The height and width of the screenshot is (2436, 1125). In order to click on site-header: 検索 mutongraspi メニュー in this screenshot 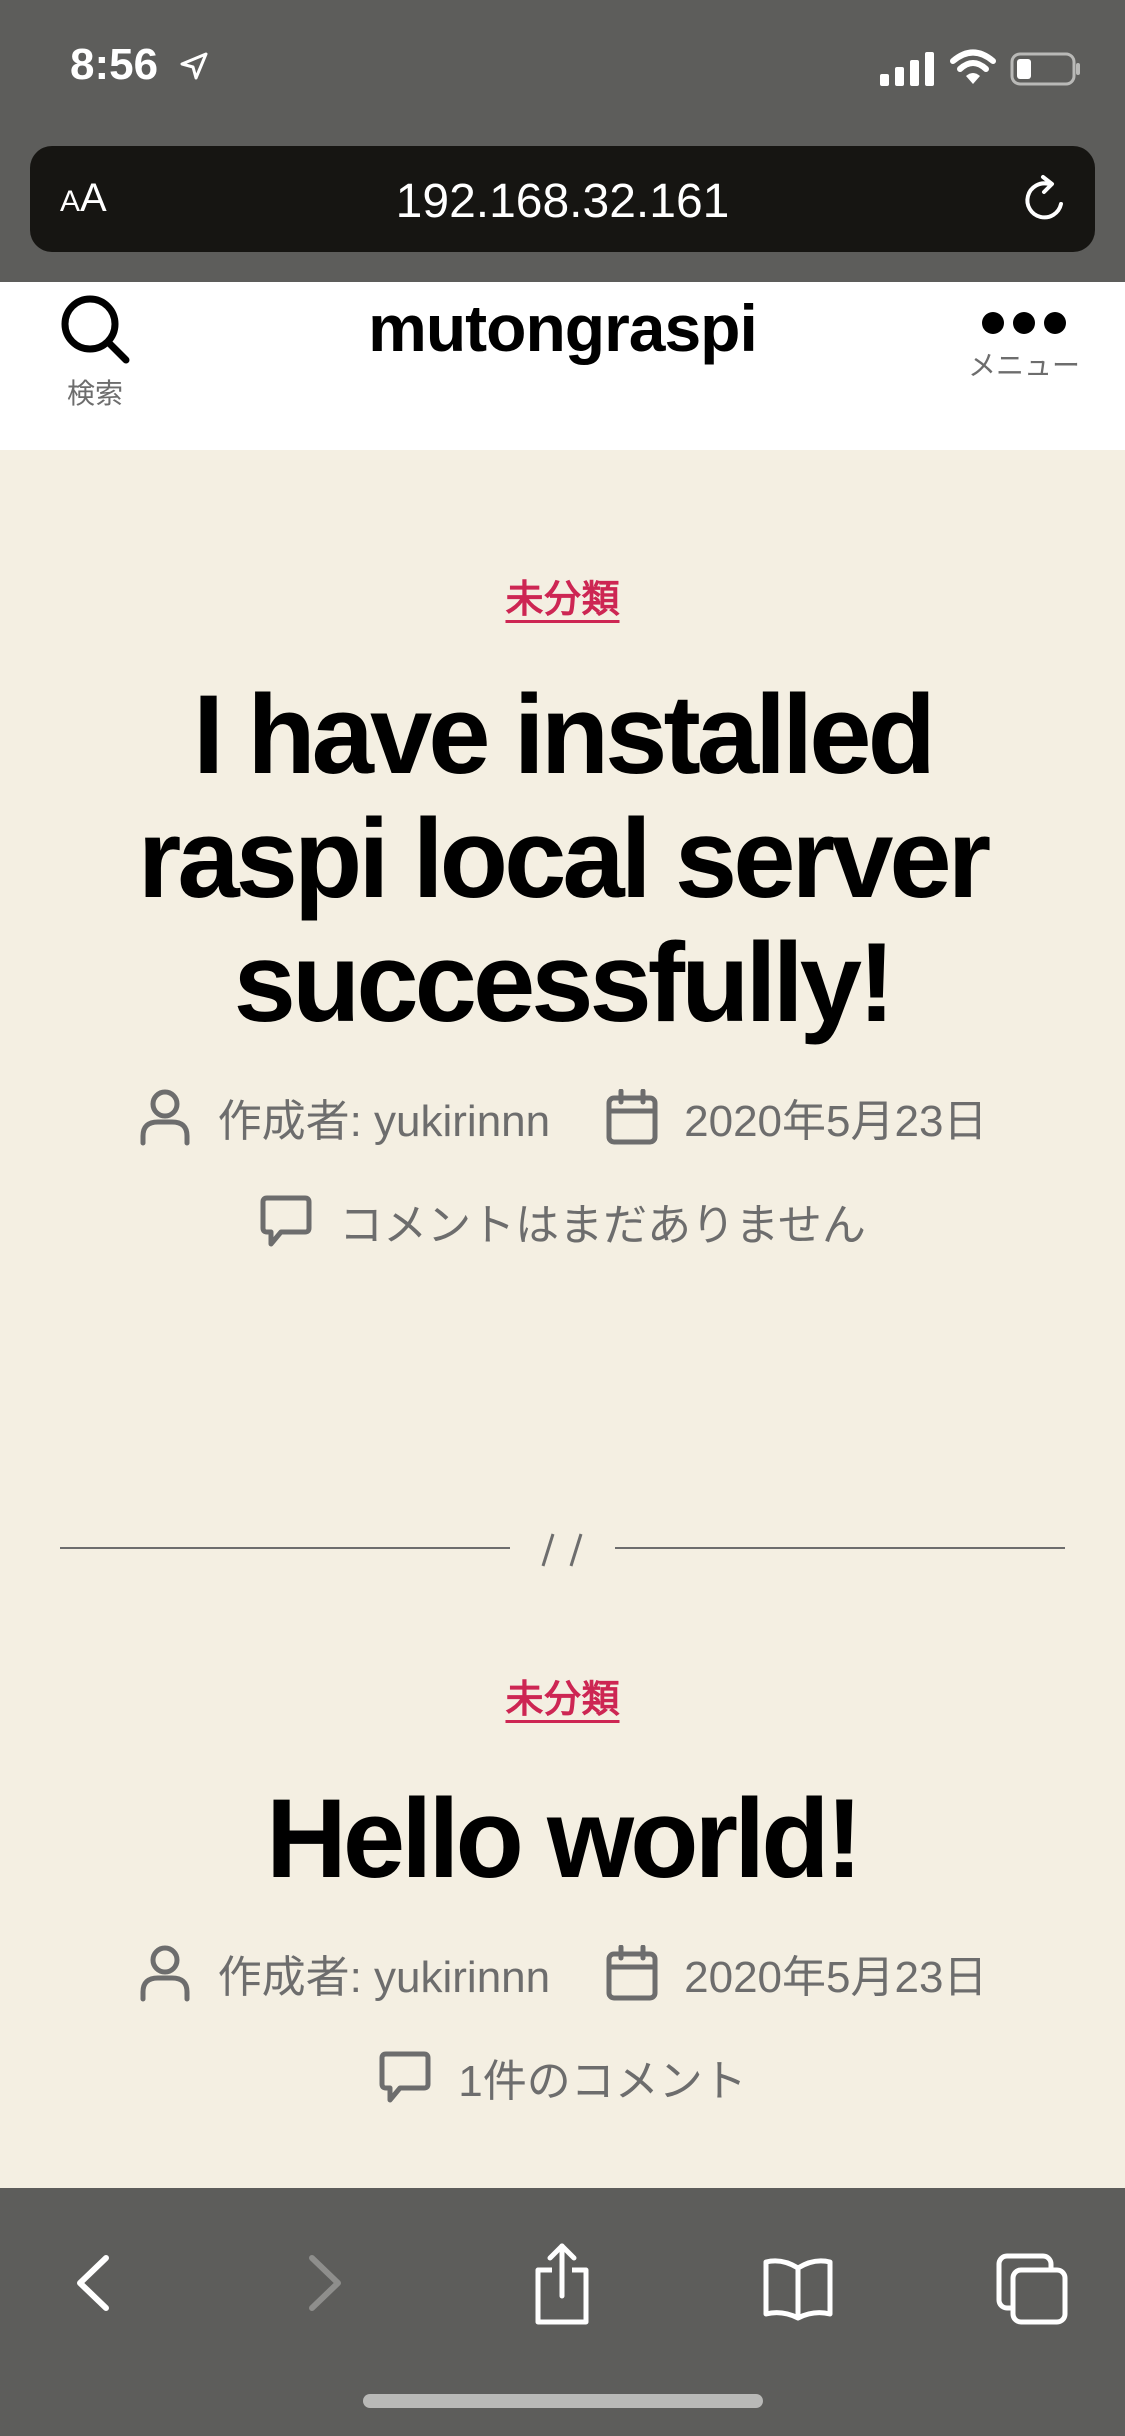, I will do `click(562, 366)`.